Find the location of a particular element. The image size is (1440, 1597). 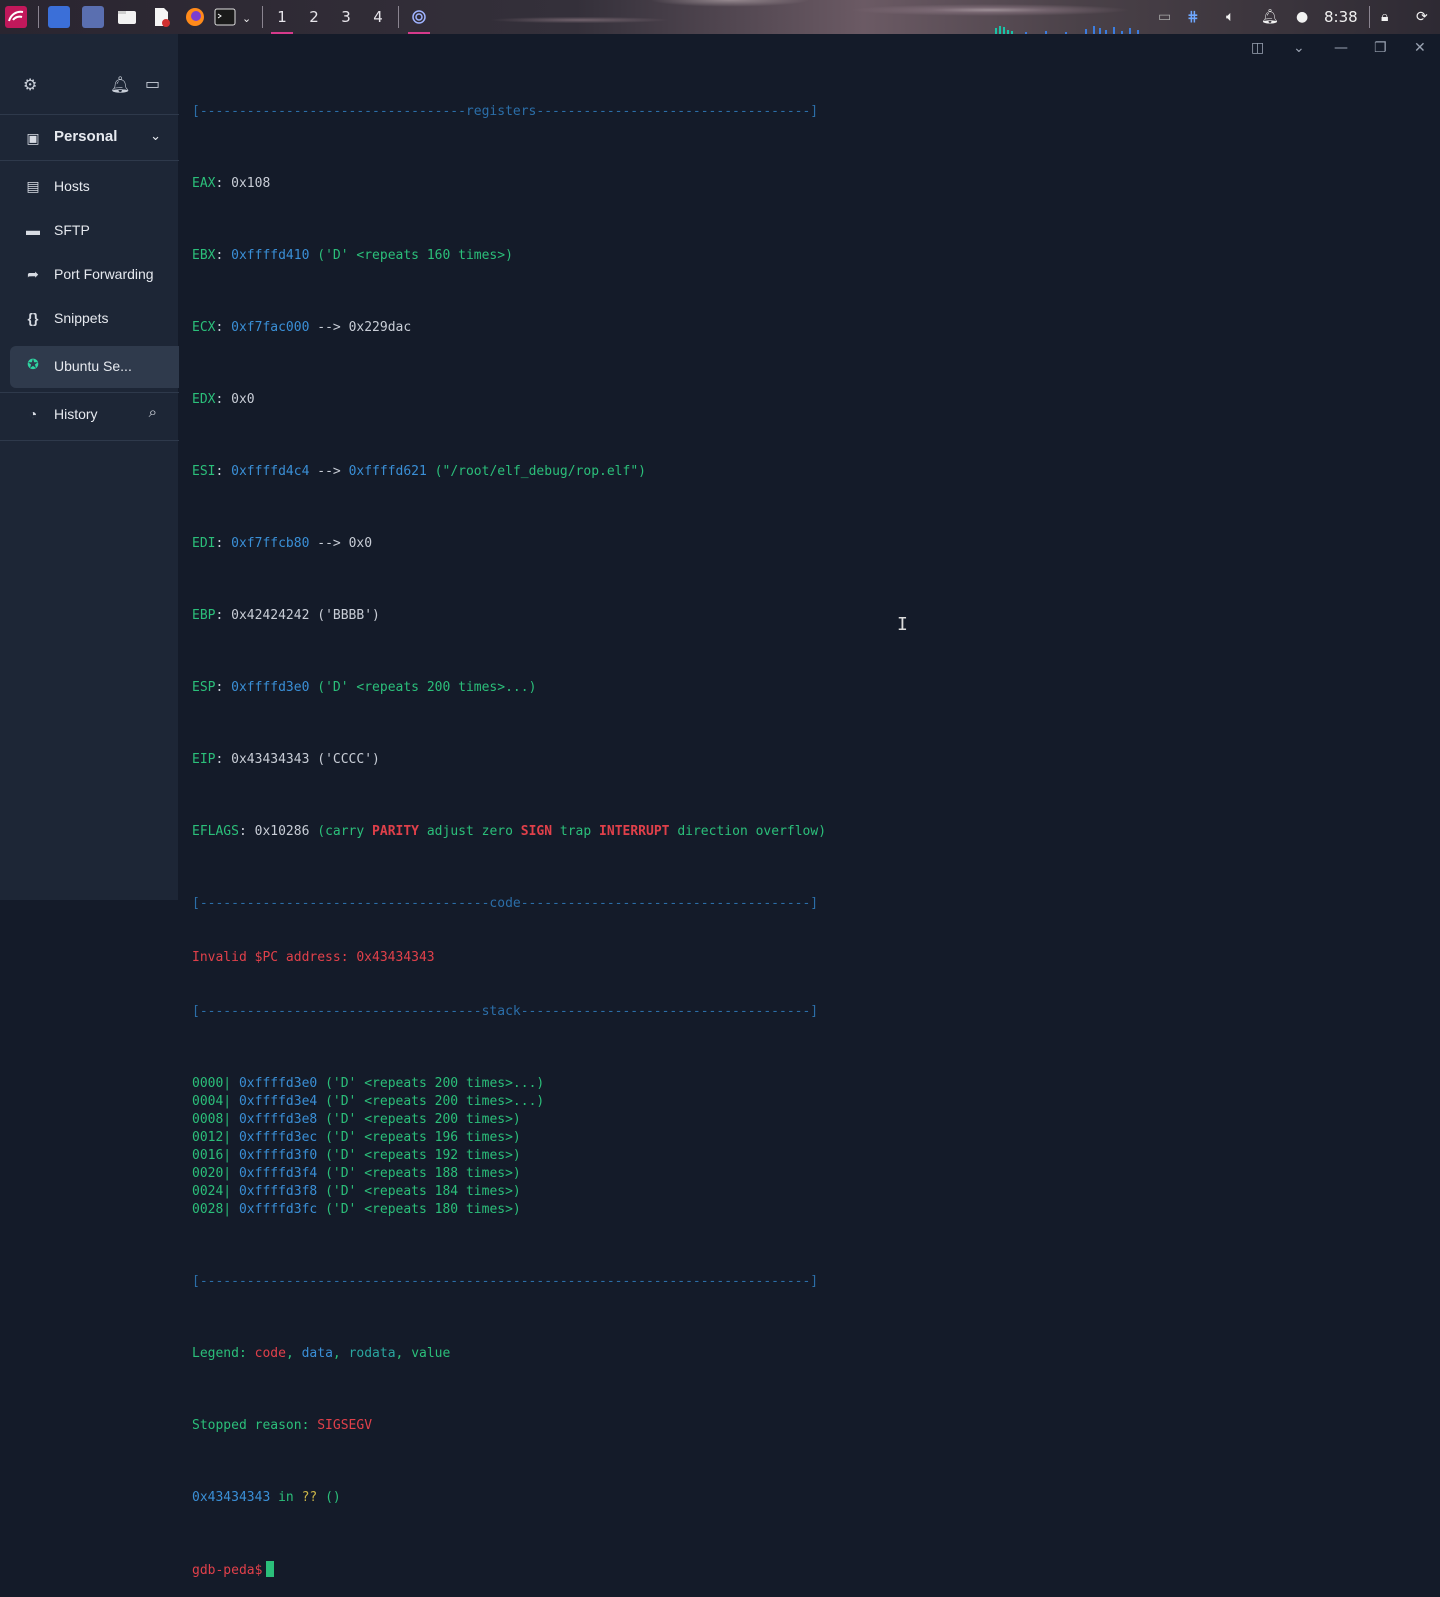

text-editor-icon is located at coordinates (161, 17).